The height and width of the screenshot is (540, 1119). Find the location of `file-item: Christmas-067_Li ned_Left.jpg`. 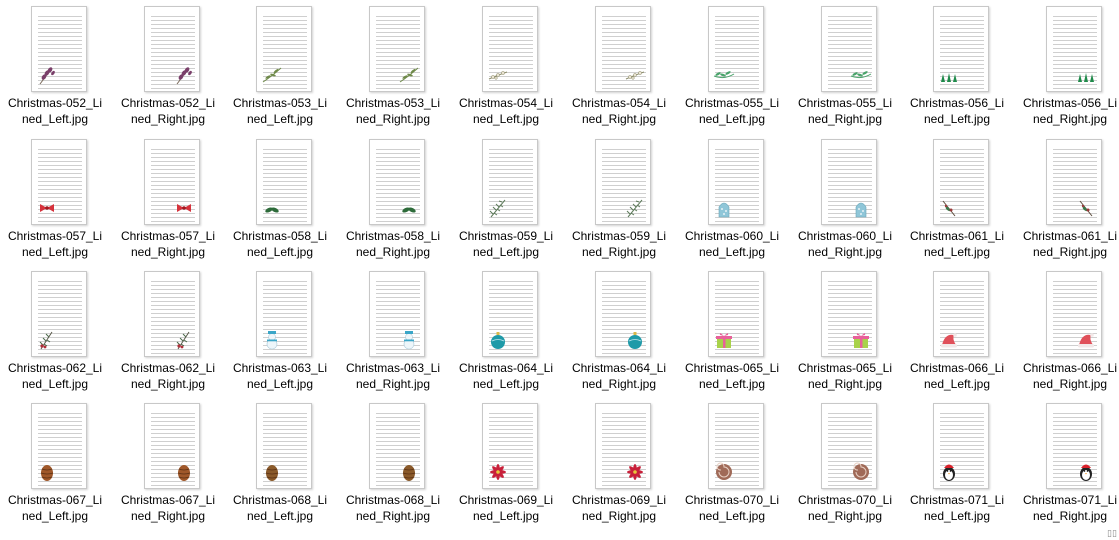

file-item: Christmas-067_Li ned_Left.jpg is located at coordinates (55, 464).